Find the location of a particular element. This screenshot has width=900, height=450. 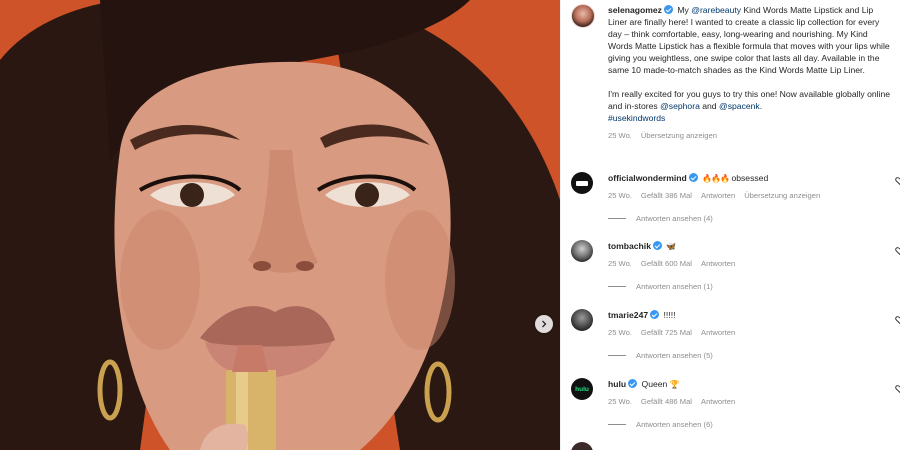

comment-meta: 25 Wo. Gefällt 486 Mal Antworten is located at coordinates (676, 401).